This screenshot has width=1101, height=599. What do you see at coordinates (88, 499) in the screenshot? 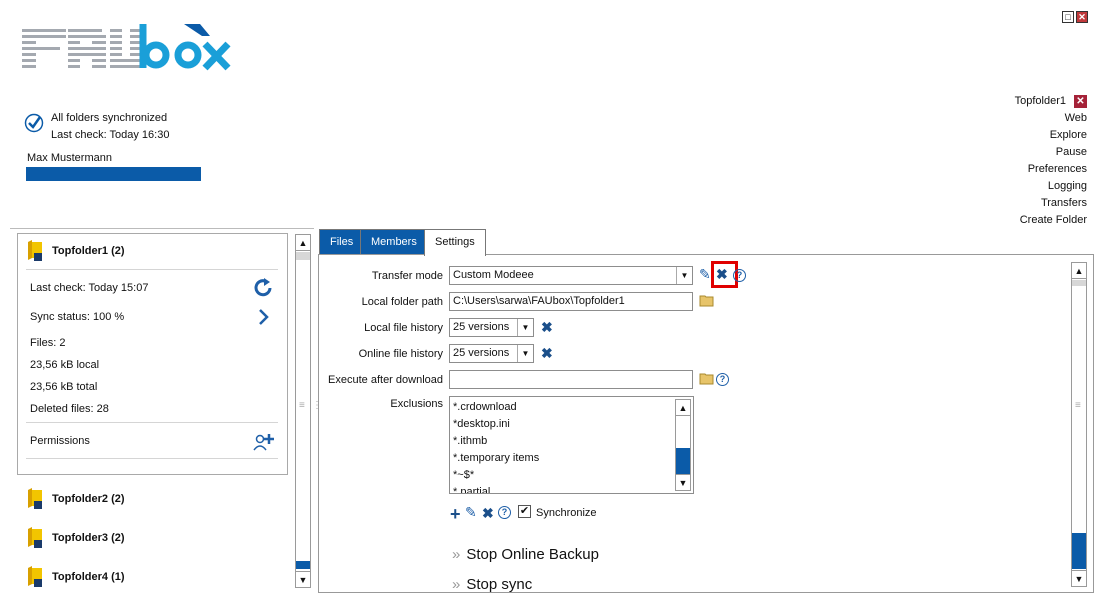
I see `folder-name: Topfolder2 (2)` at bounding box center [88, 499].